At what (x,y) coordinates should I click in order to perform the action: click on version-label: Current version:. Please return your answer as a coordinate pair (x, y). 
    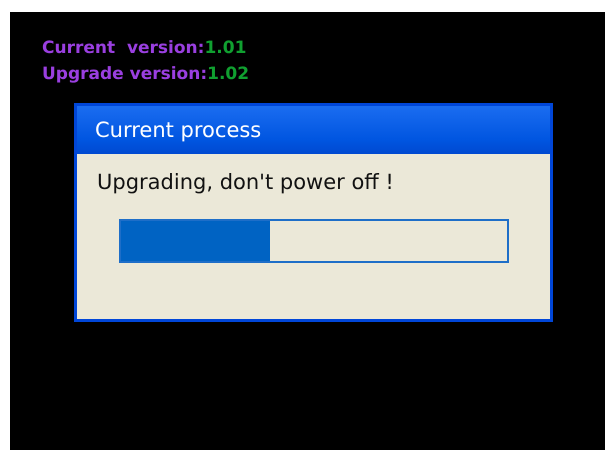
    Looking at the image, I should click on (123, 48).